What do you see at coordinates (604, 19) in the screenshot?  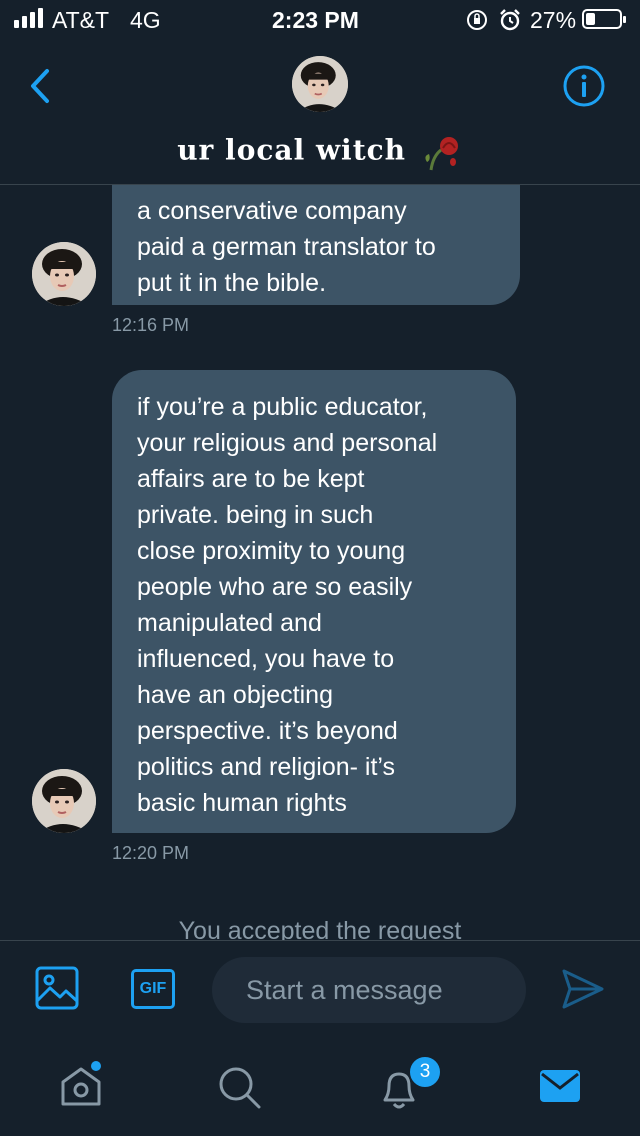 I see `battery-icon` at bounding box center [604, 19].